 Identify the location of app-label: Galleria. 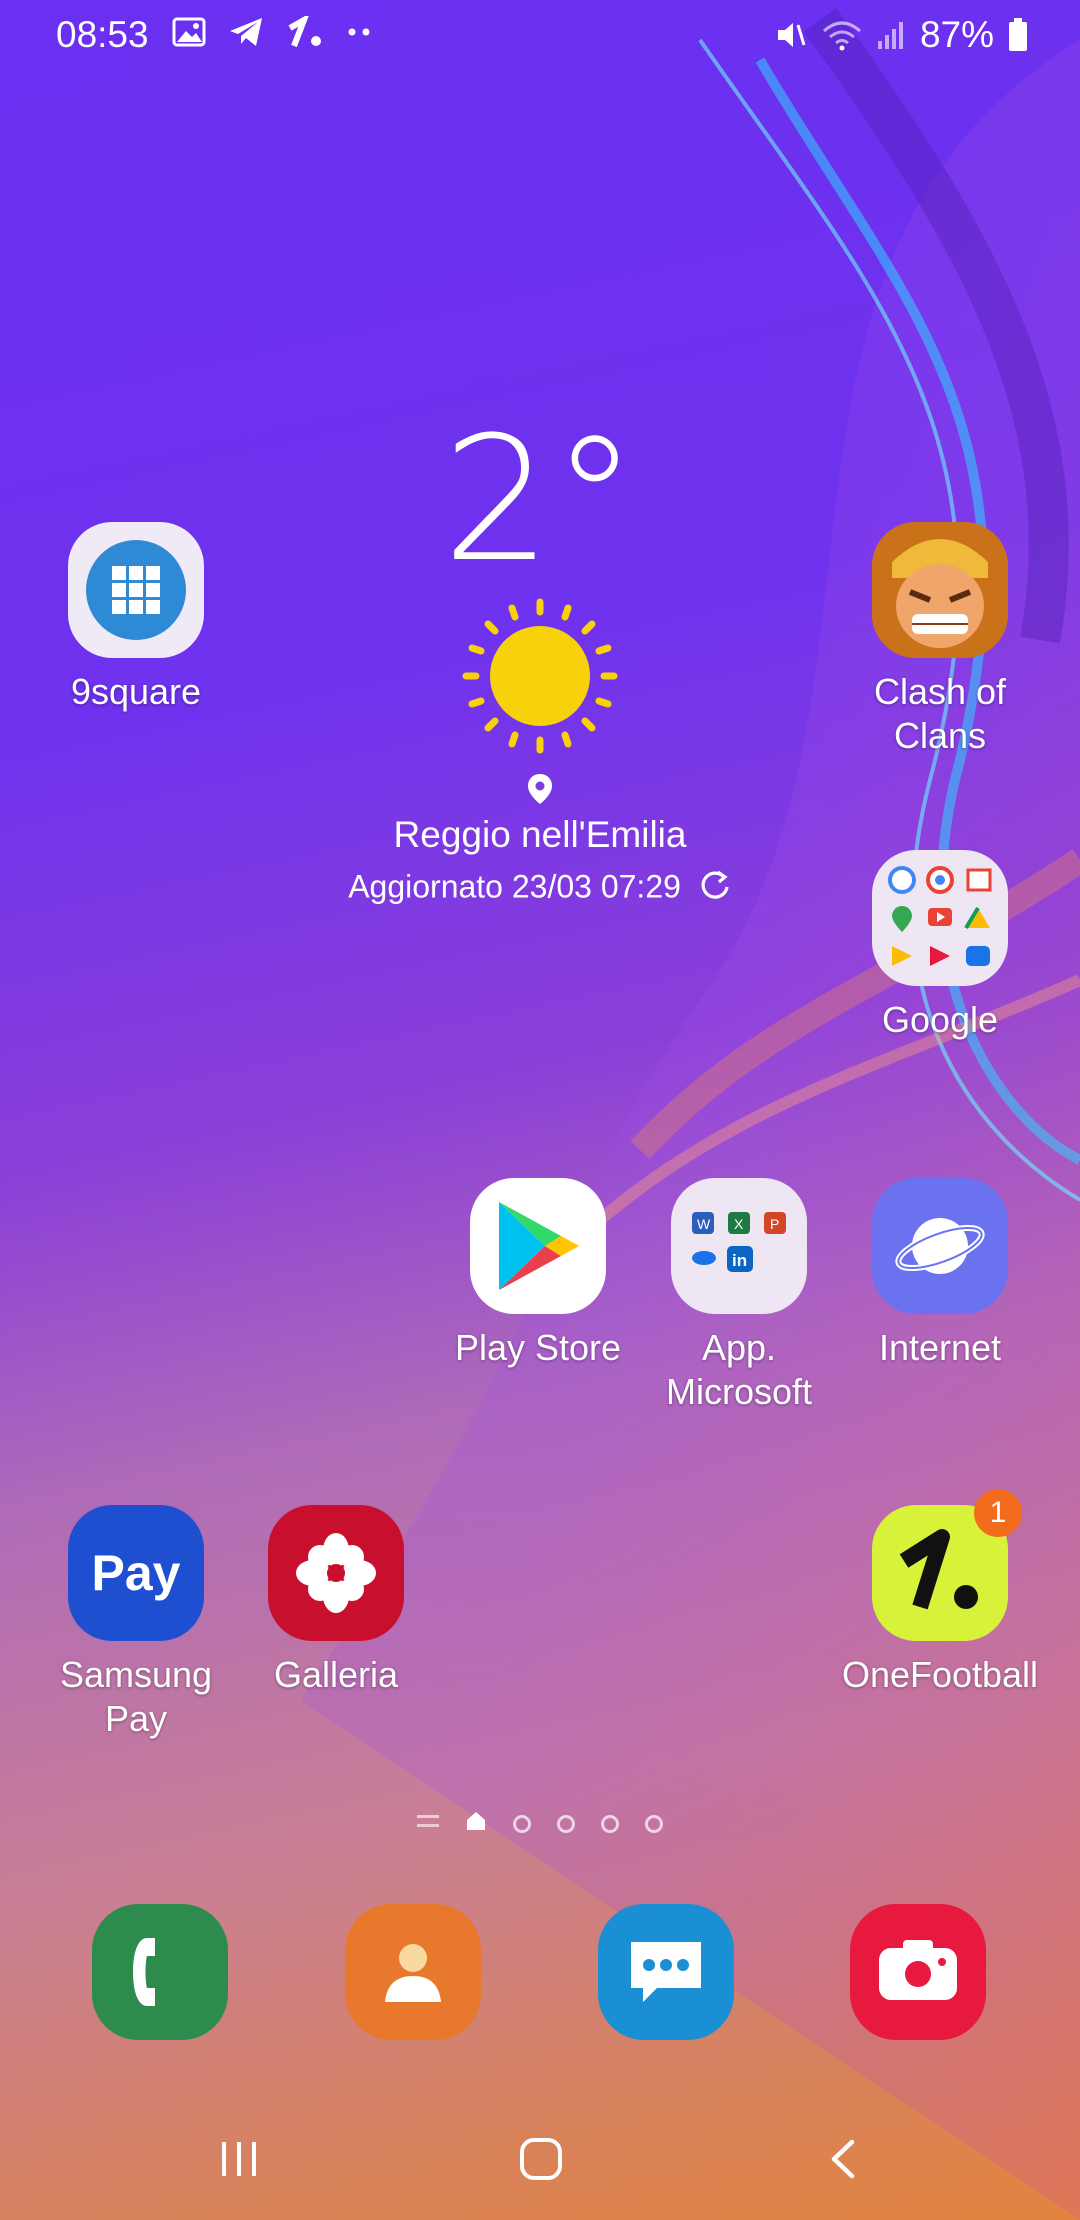
(336, 1674).